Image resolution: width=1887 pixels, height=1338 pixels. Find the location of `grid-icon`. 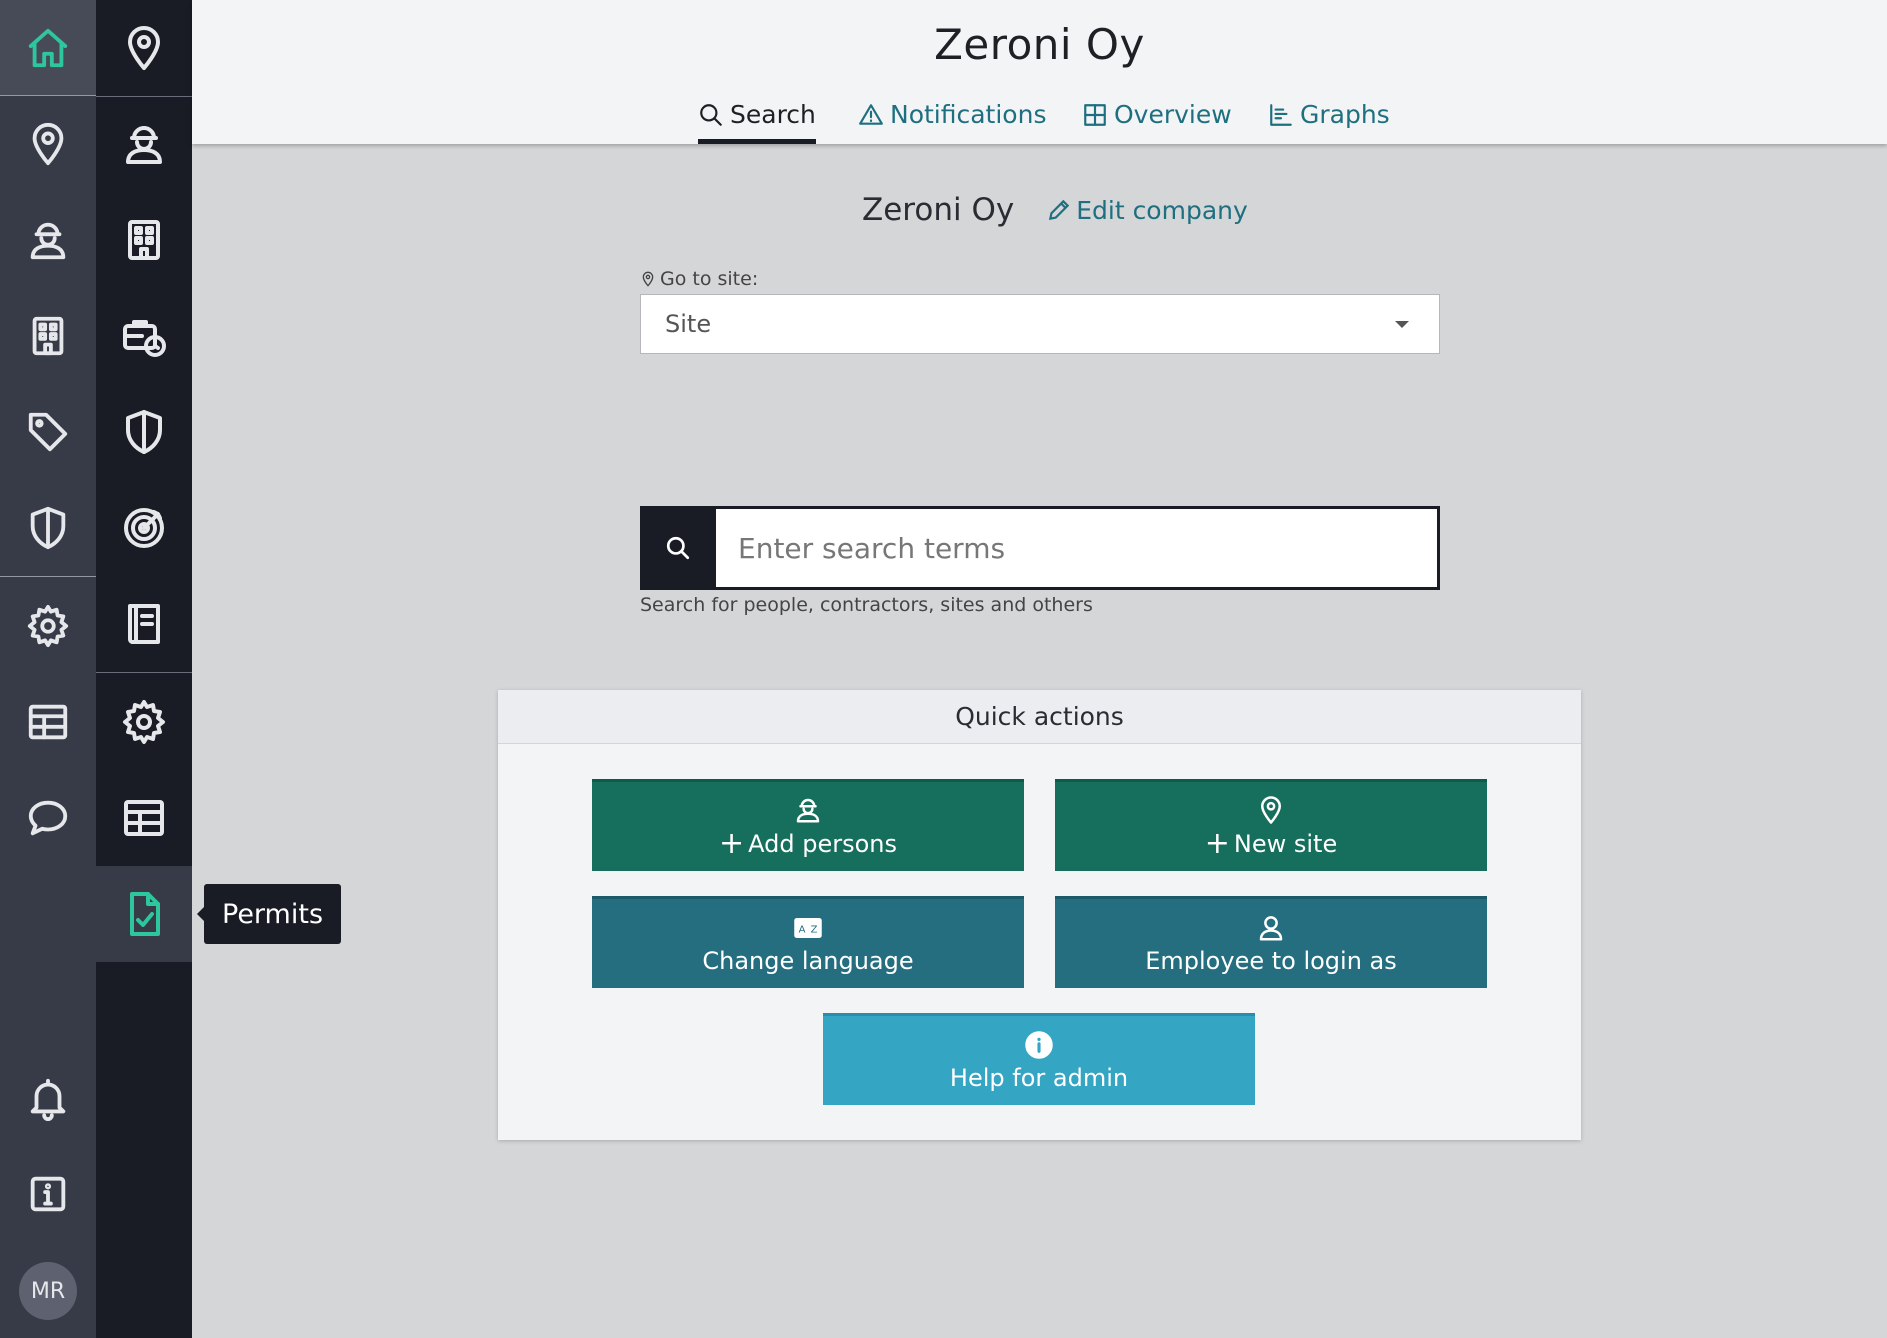

grid-icon is located at coordinates (1095, 115).